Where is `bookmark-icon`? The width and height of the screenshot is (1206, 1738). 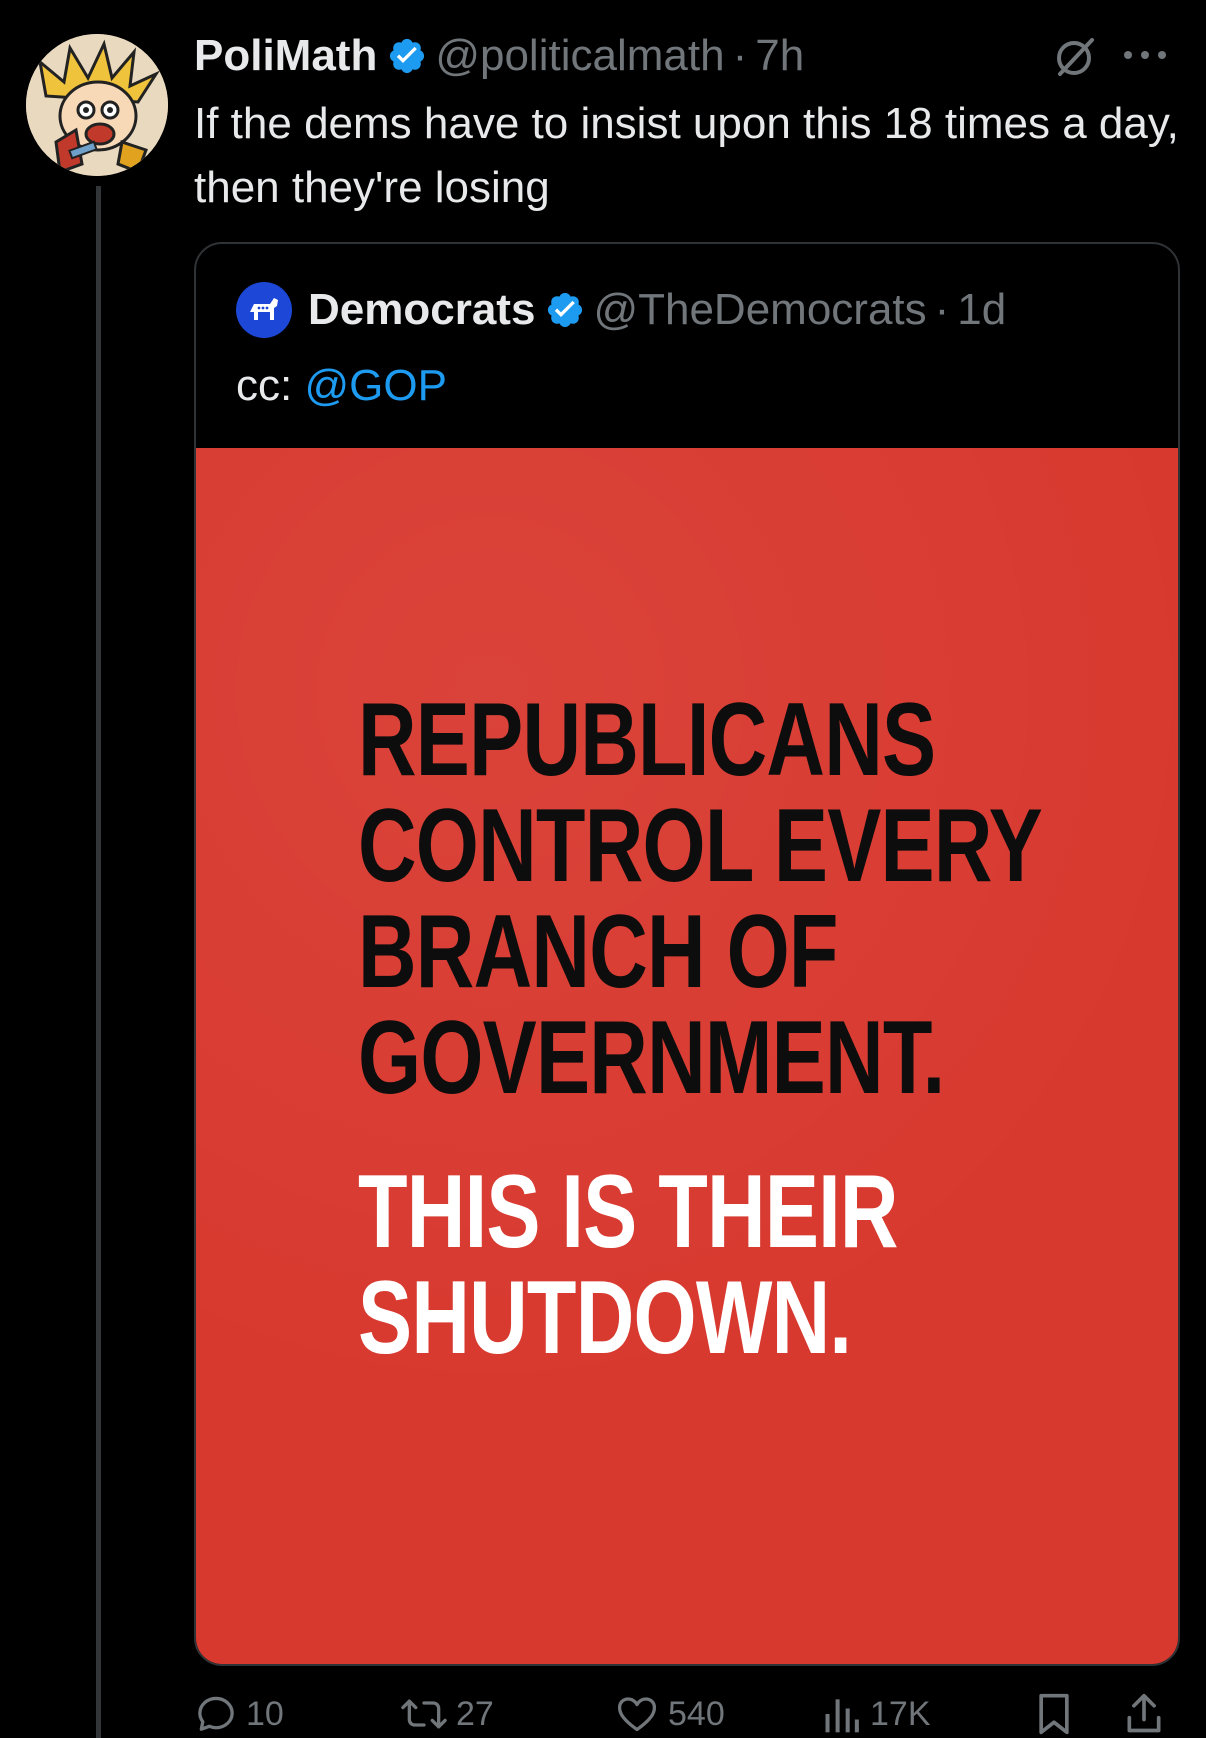 bookmark-icon is located at coordinates (1054, 1714).